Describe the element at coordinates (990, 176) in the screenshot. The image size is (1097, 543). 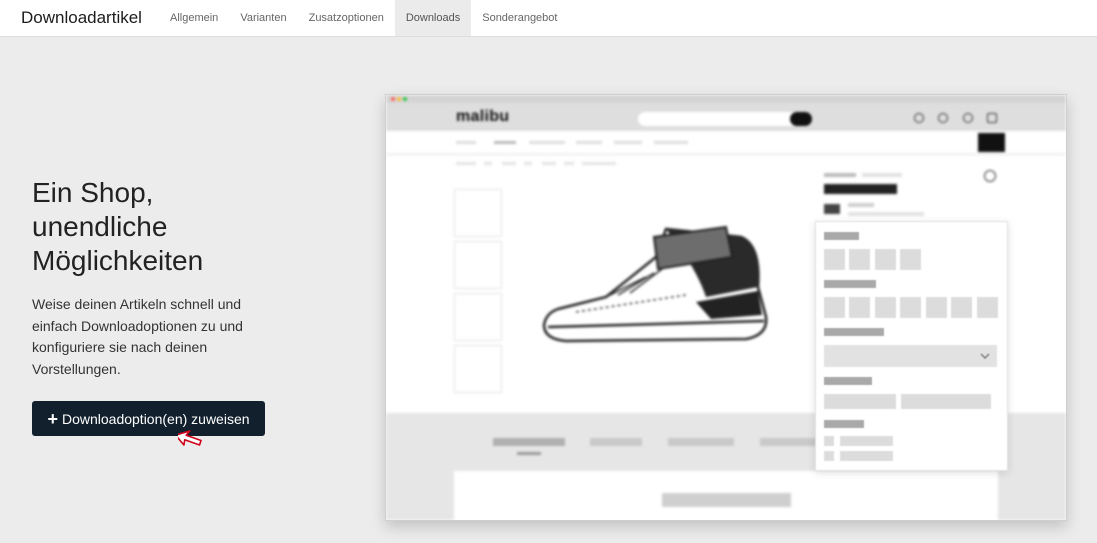
I see `wishlist-heart-icon` at that location.